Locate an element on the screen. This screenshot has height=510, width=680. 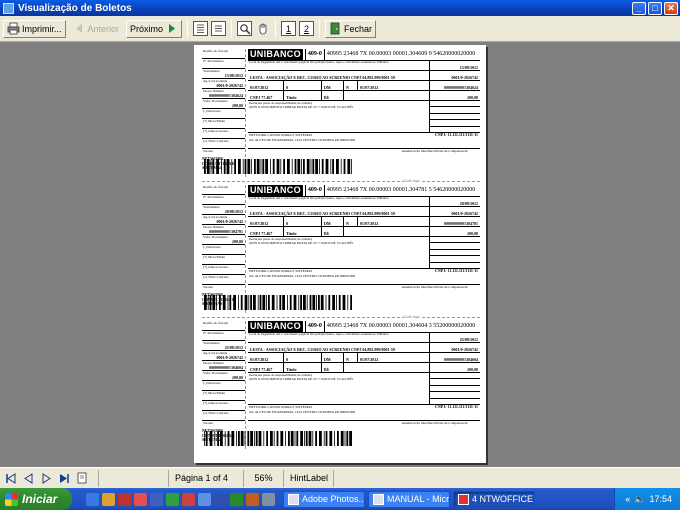
toolbar: Imprimir... Anterior Próximo 1 2 Fechar is located at coordinates (340, 29).